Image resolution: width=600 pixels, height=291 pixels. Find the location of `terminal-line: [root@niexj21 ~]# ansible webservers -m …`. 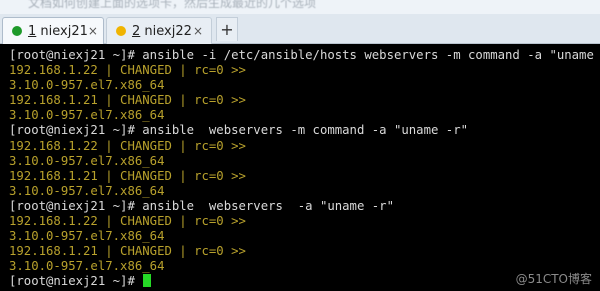

terminal-line: [root@niexj21 ~]# ansible webservers -m … is located at coordinates (239, 130).